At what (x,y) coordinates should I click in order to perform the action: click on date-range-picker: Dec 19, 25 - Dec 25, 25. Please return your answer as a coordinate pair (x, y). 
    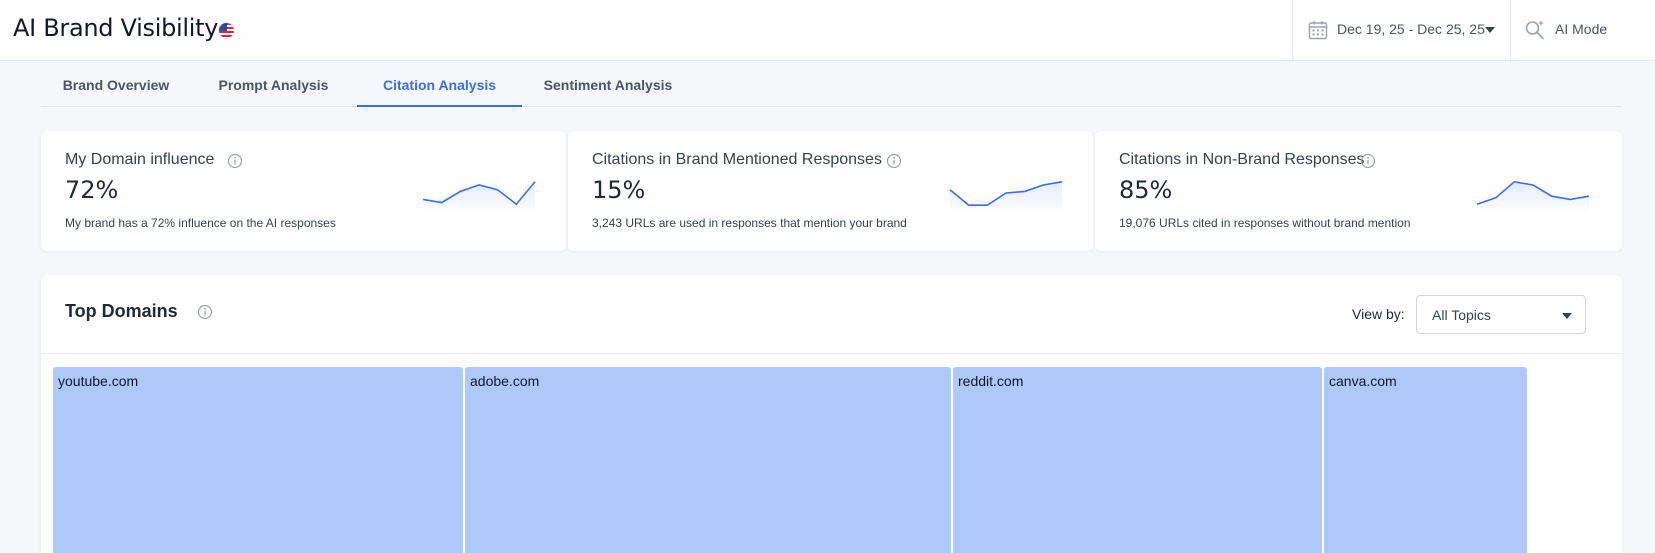
    Looking at the image, I should click on (1401, 30).